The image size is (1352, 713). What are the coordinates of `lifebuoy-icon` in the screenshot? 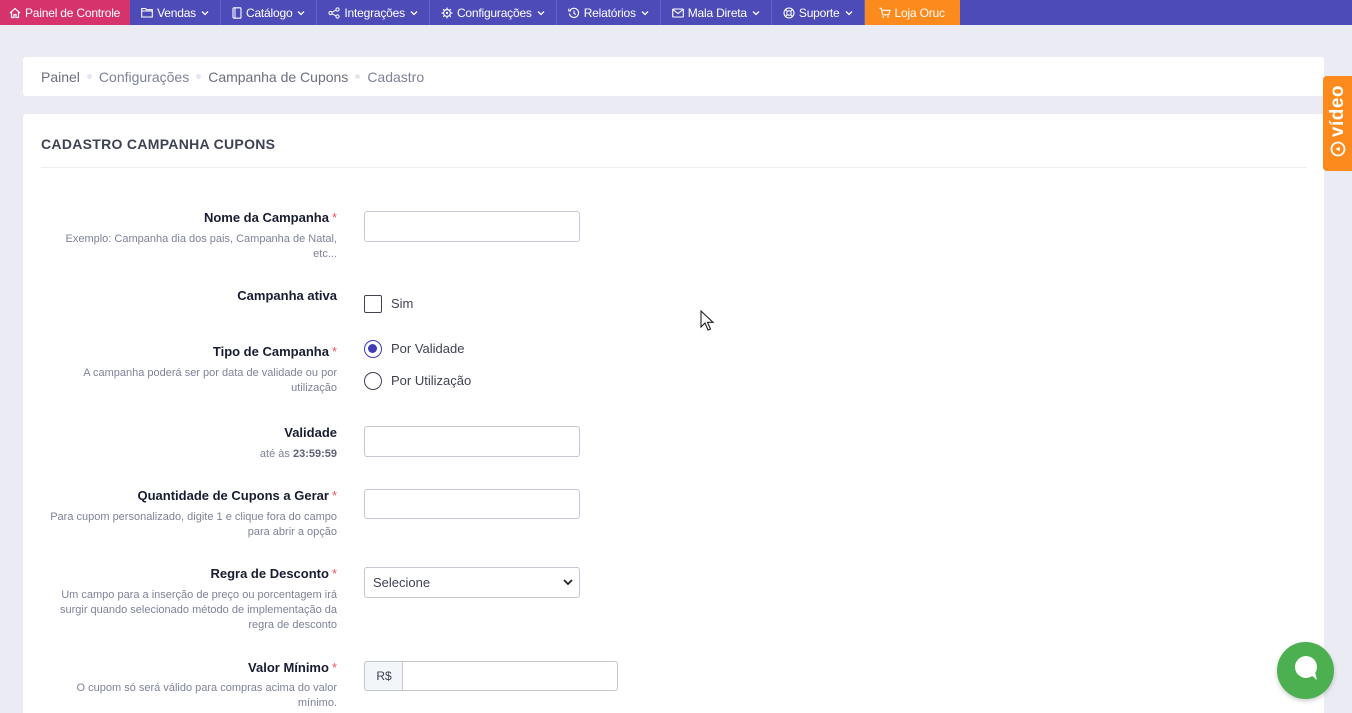 It's located at (789, 12).